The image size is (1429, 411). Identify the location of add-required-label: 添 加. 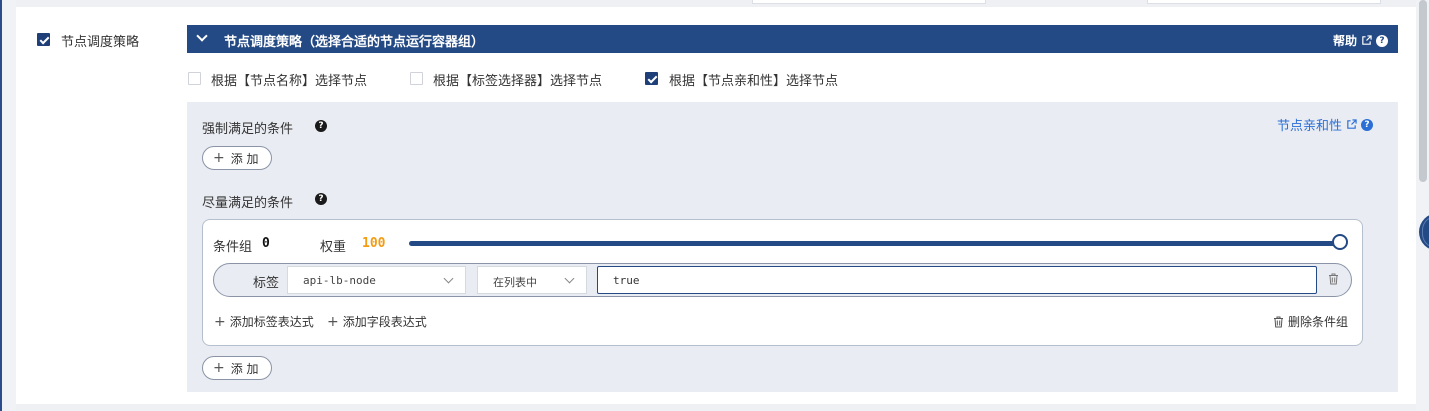
(244, 158).